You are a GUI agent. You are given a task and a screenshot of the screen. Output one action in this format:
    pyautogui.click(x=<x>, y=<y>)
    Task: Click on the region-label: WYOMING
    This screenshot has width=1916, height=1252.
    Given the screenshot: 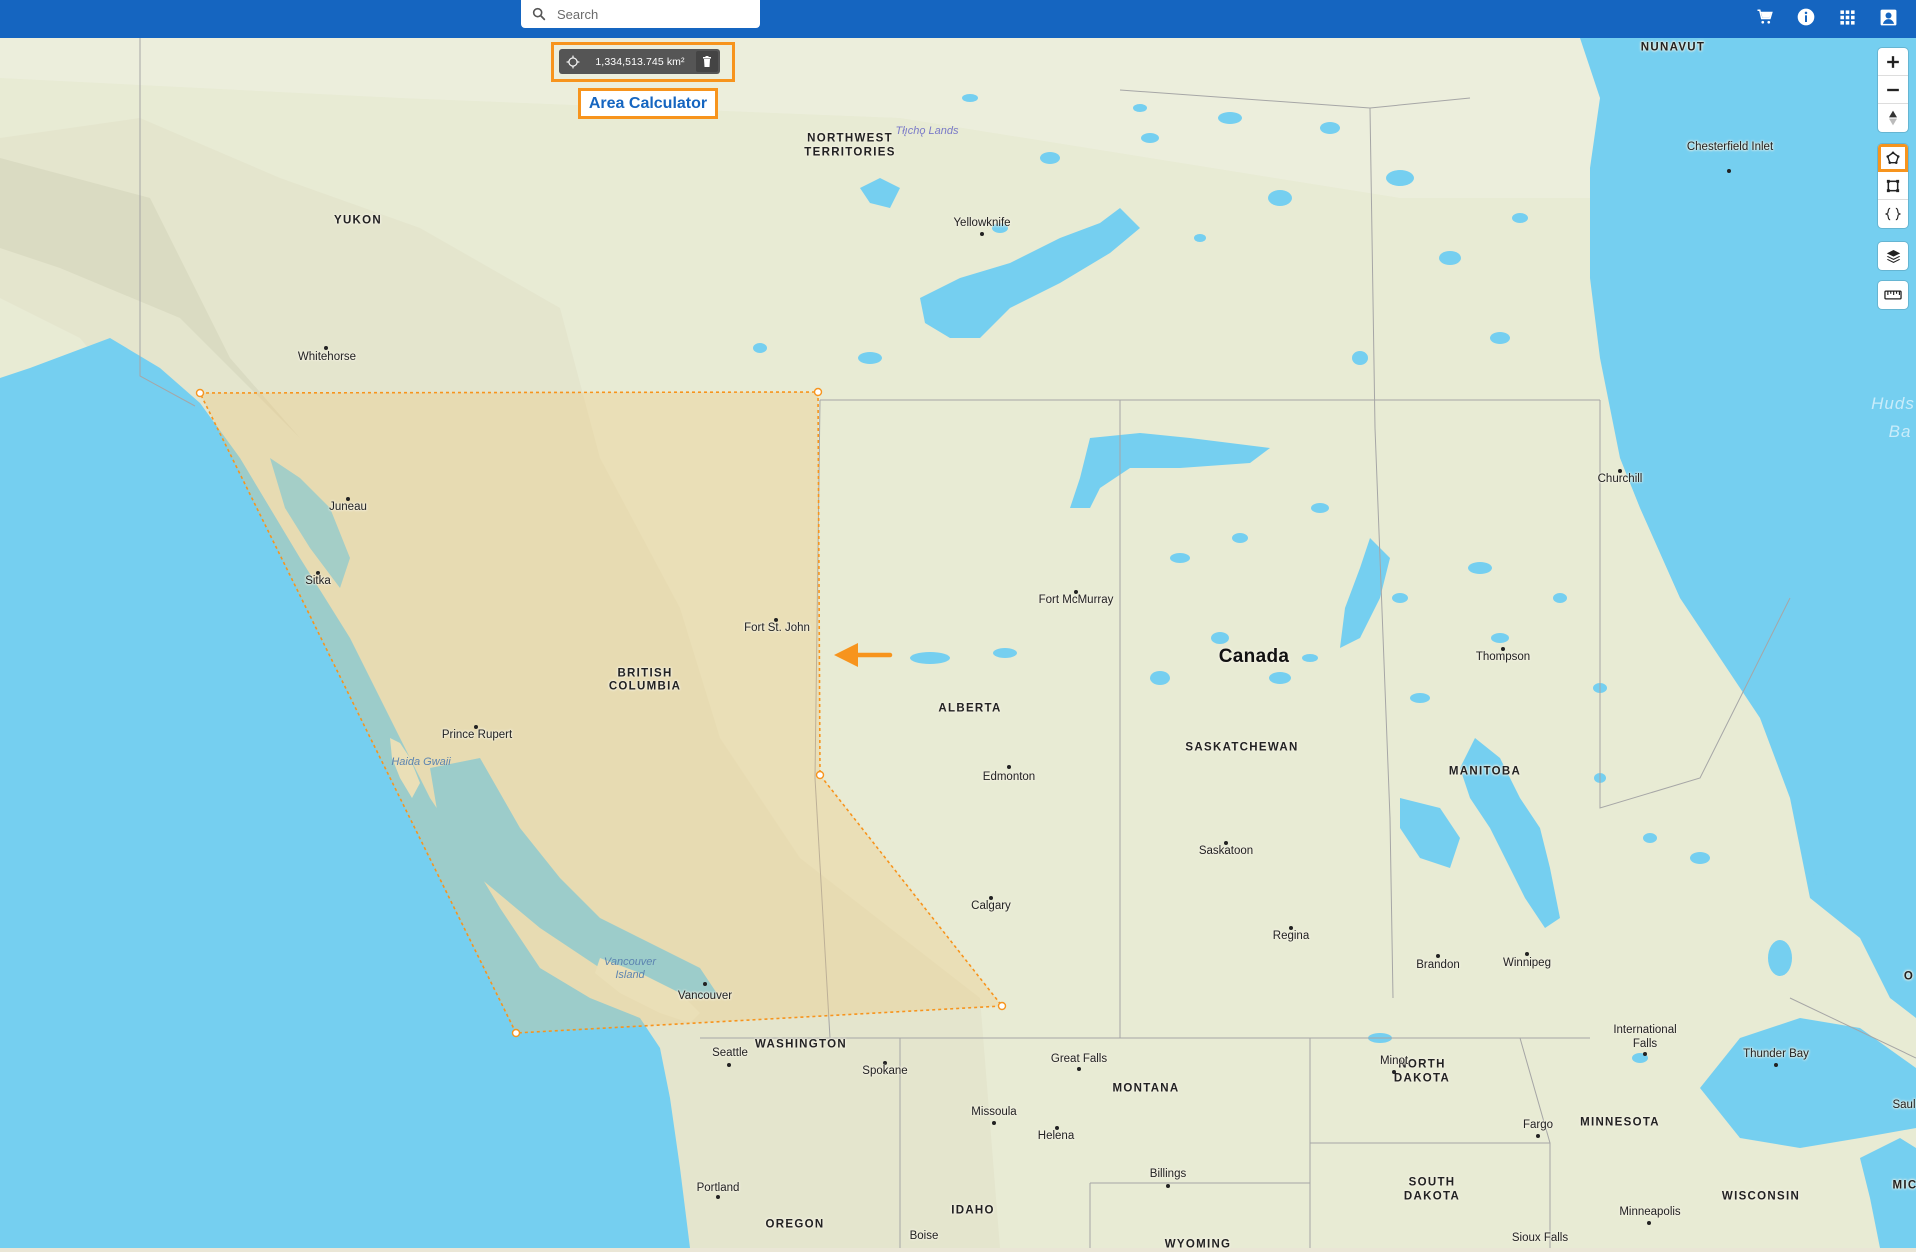 What is the action you would take?
    pyautogui.click(x=1198, y=1244)
    